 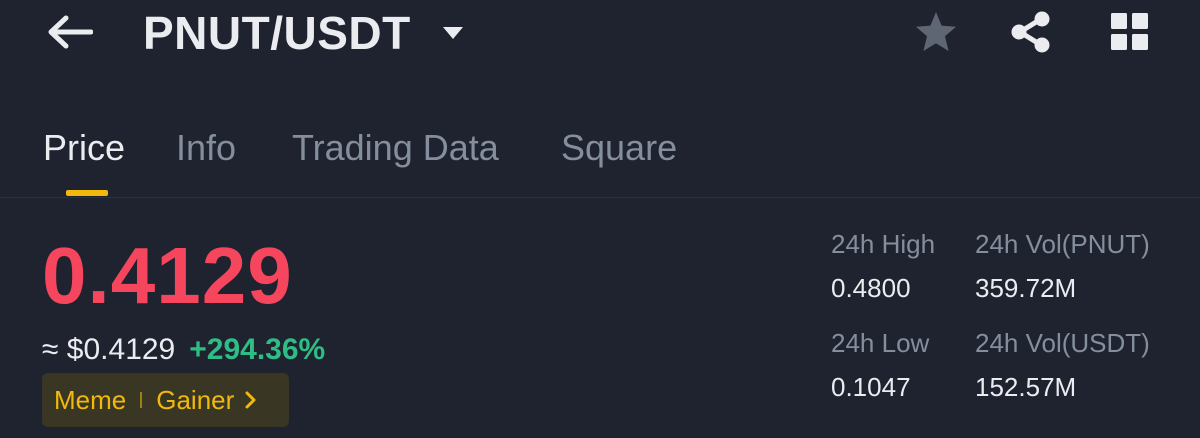 What do you see at coordinates (251, 400) in the screenshot?
I see `chevron-right-icon` at bounding box center [251, 400].